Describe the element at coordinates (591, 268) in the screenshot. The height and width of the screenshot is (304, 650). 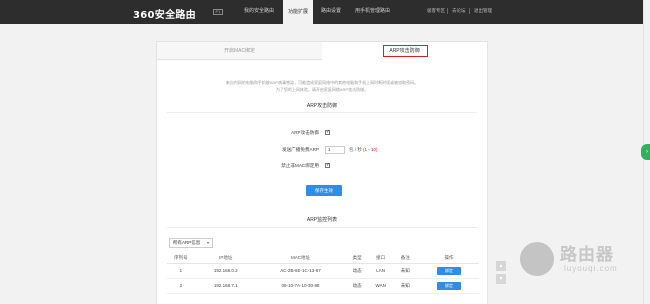
I see `watermark-subtitle: luyouqi.com` at that location.